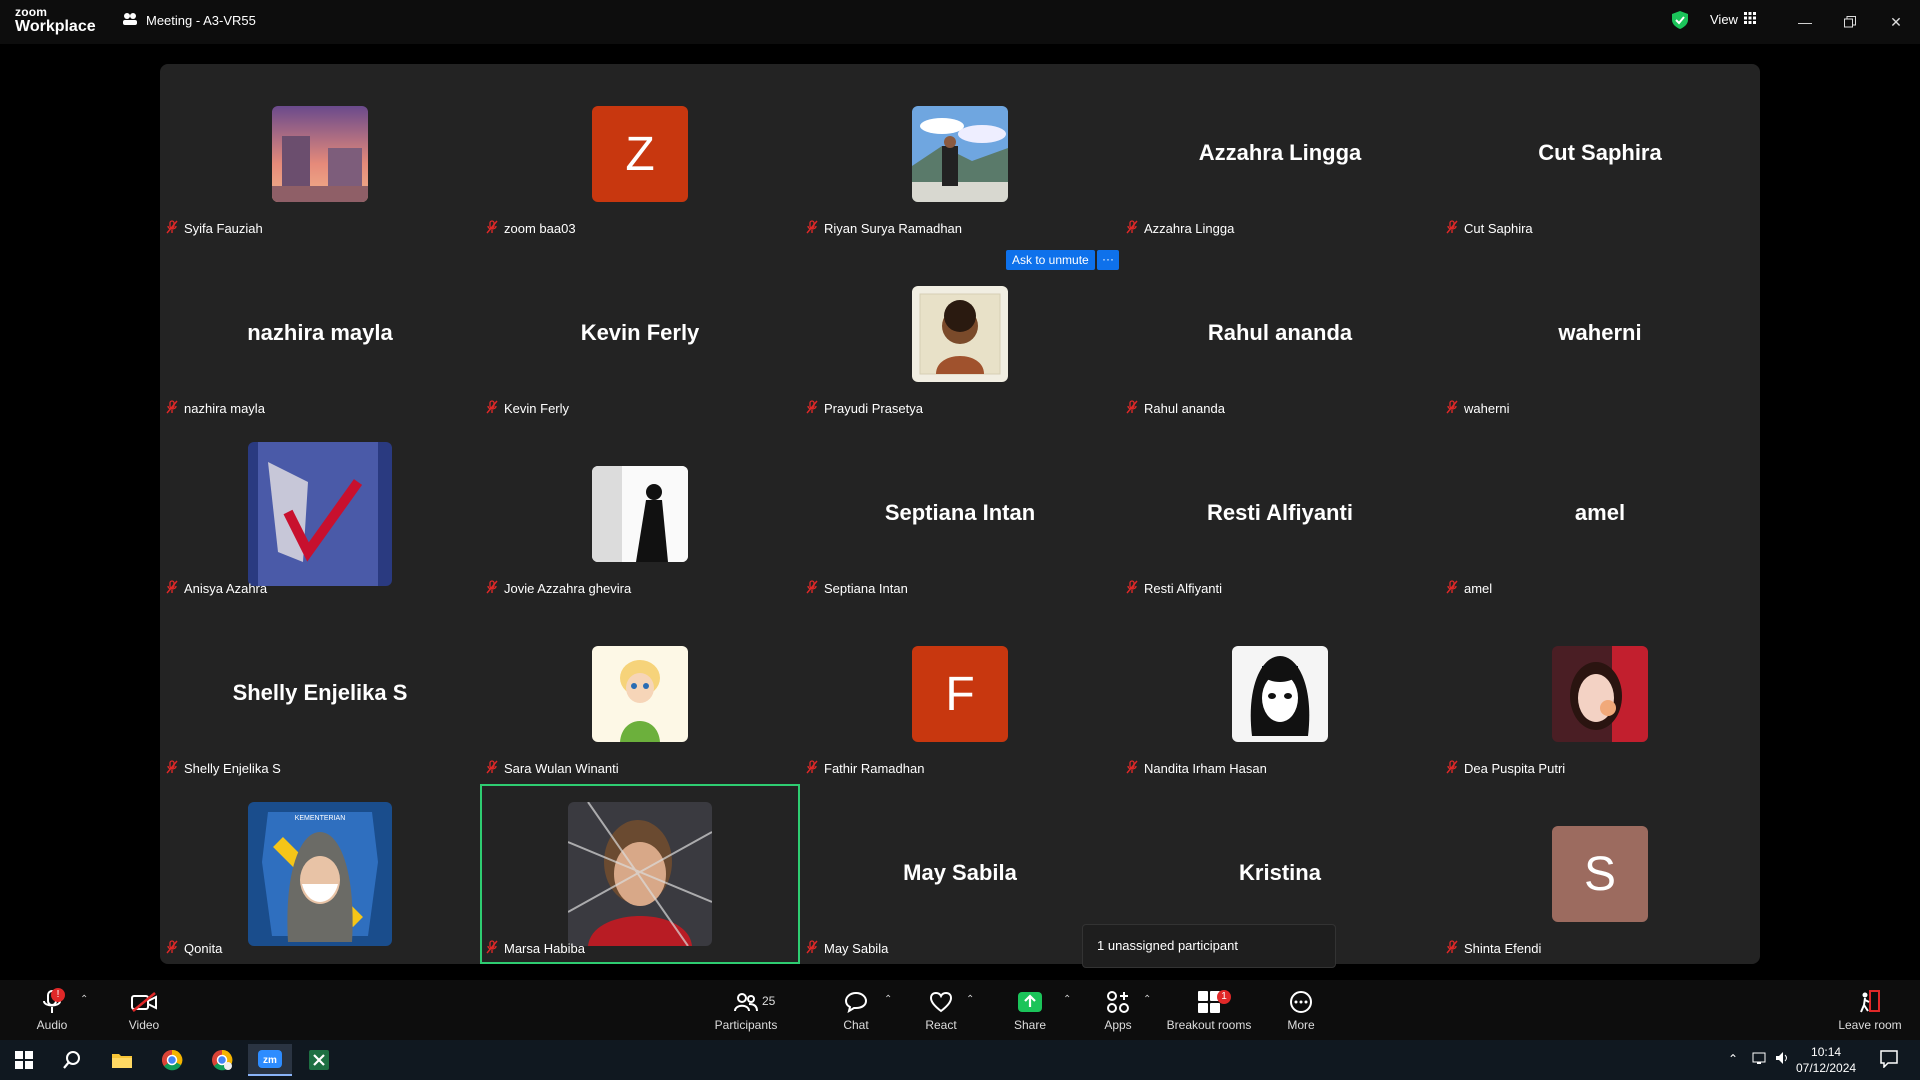 Image resolution: width=1920 pixels, height=1080 pixels. I want to click on meeting-title: Meeting - A3-VR55, so click(189, 20).